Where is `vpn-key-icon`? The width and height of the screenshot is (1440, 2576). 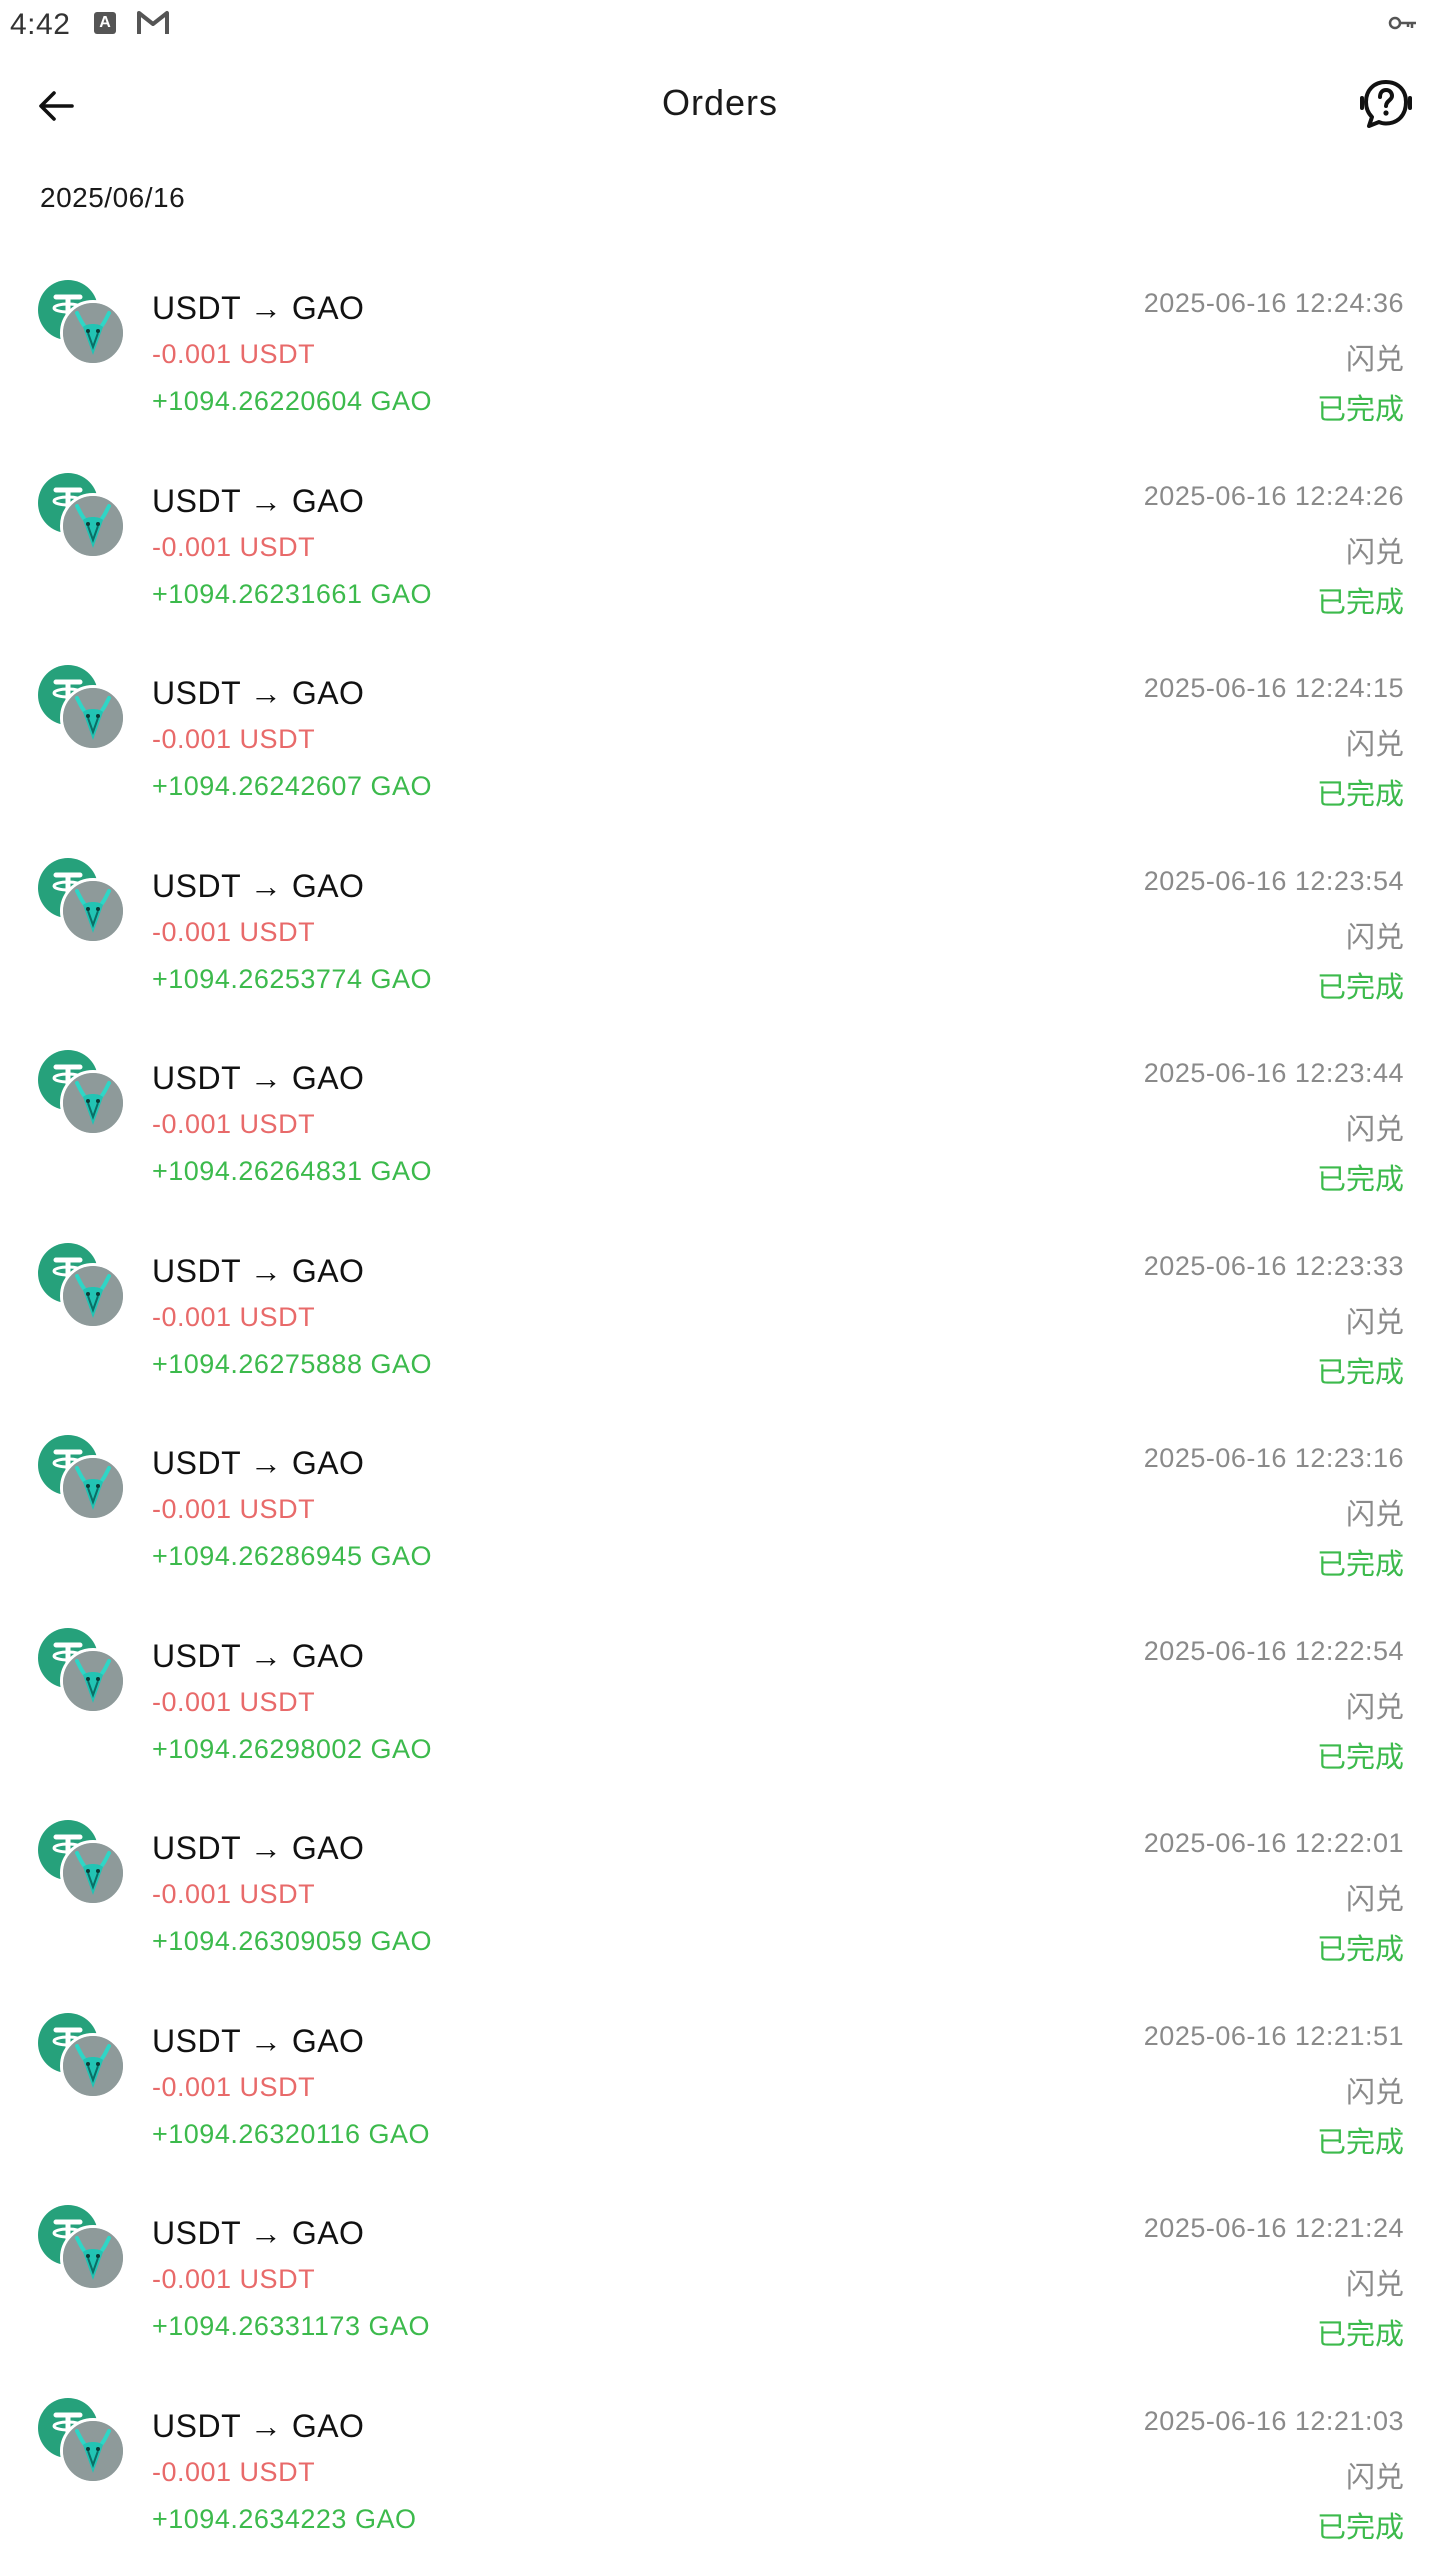 vpn-key-icon is located at coordinates (1403, 23).